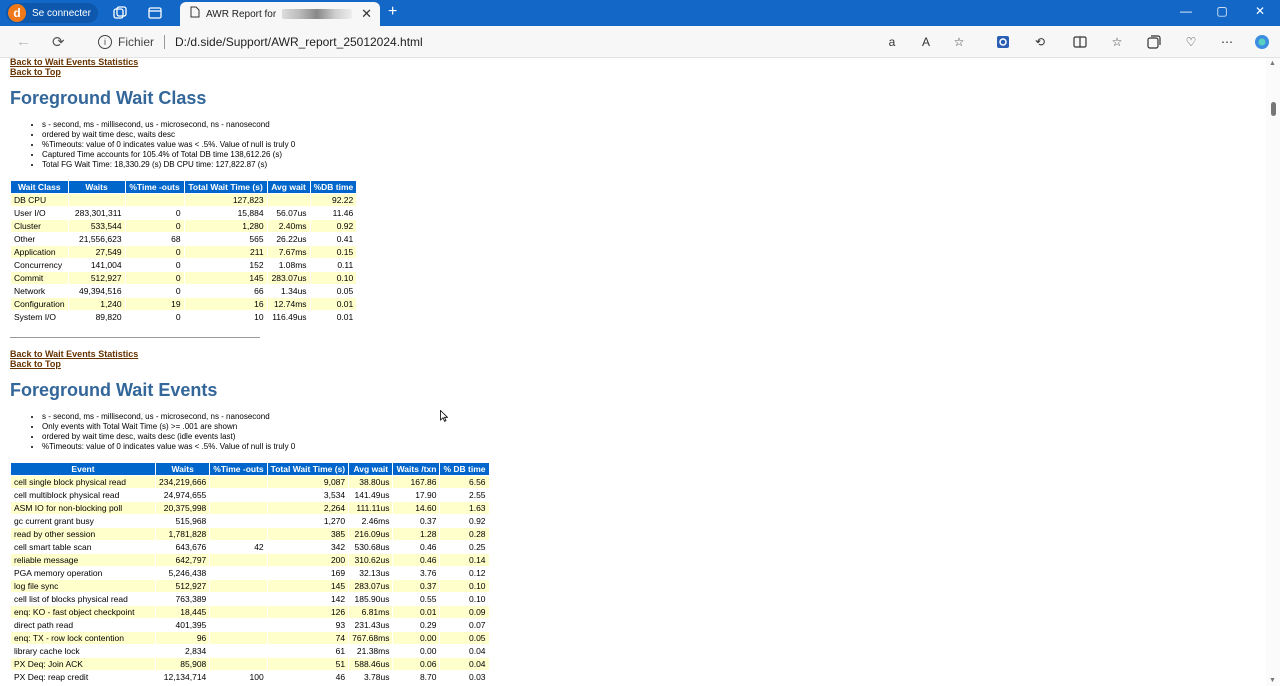 The image size is (1280, 686). I want to click on table-cell: 515,968, so click(183, 521).